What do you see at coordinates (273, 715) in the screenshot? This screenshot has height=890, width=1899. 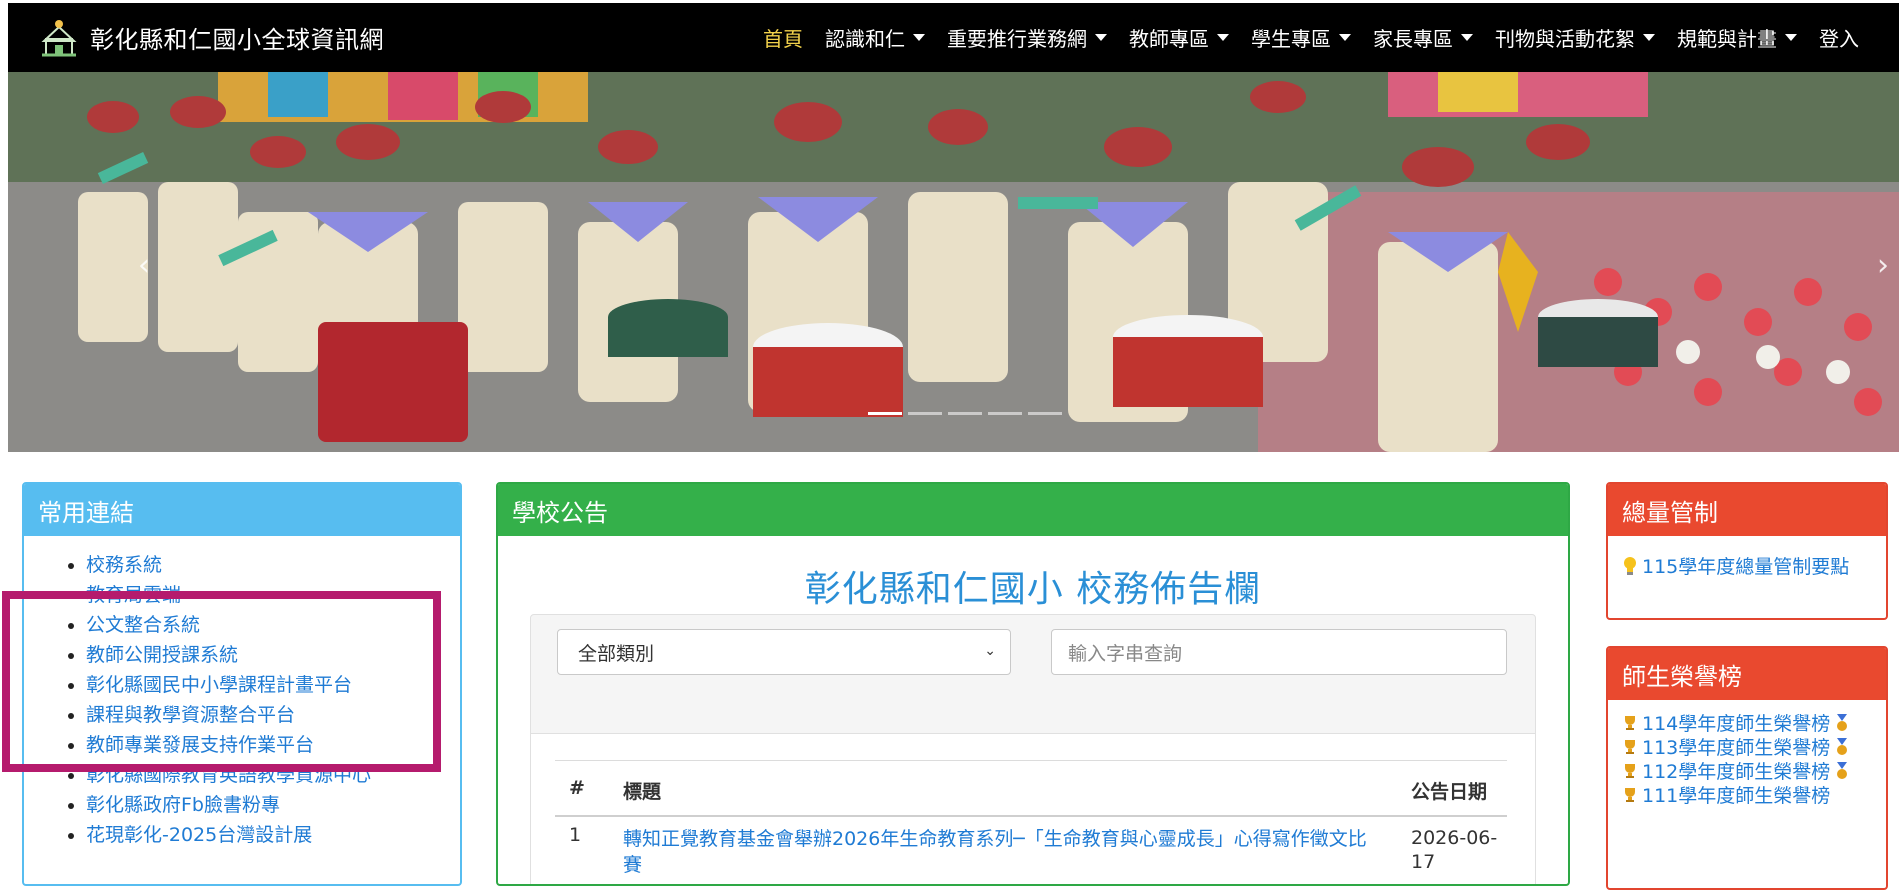 I see `link-teaching-resources: 課程與教學資源整合平台` at bounding box center [273, 715].